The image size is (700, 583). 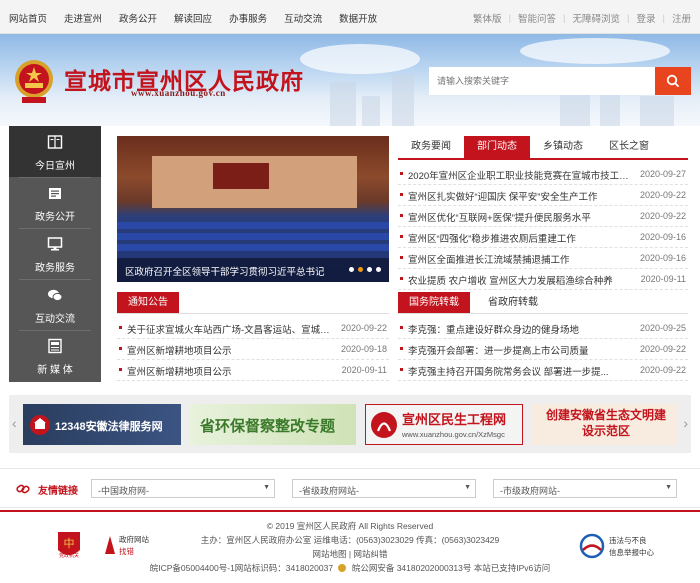 I want to click on footer-police: 皖公网安备 34180202000313号 本站已支持IPv6访问, so click(x=451, y=568).